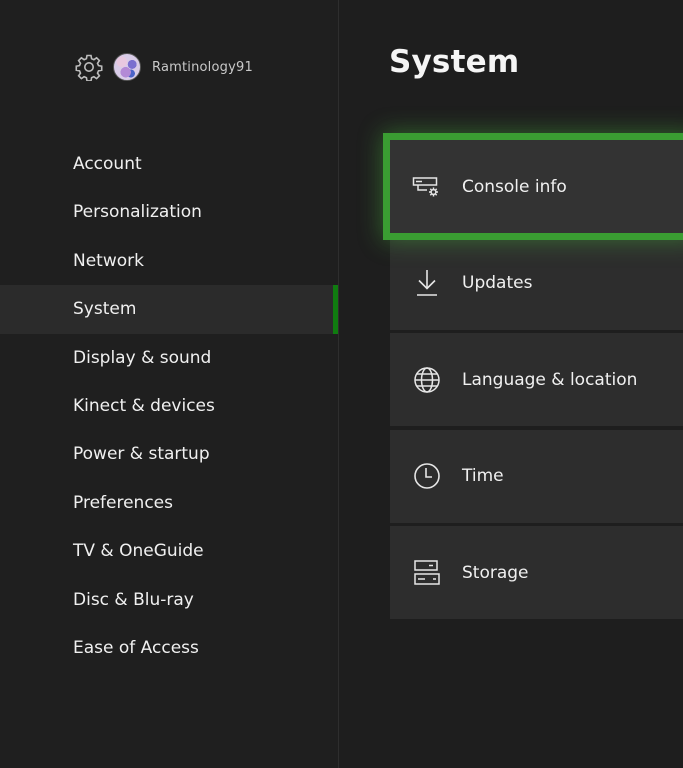  What do you see at coordinates (202, 67) in the screenshot?
I see `username-label: Ramtinology91` at bounding box center [202, 67].